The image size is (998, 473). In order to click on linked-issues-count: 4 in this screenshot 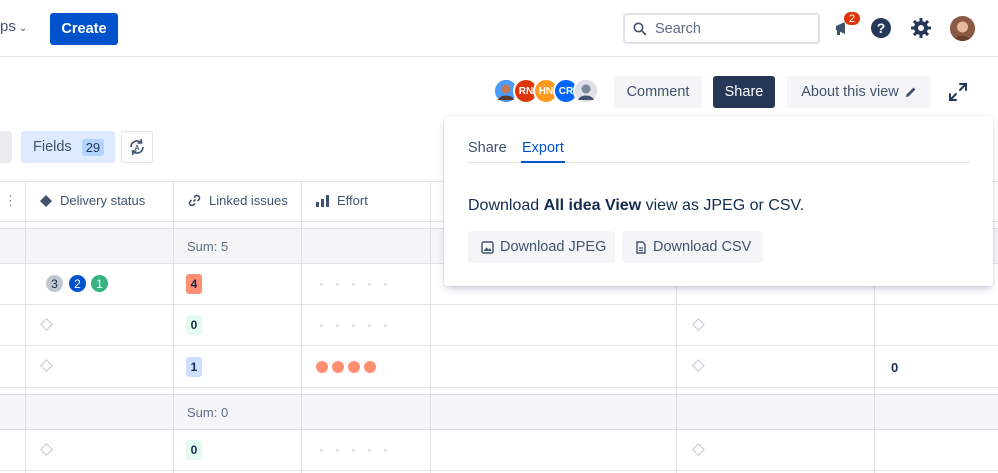, I will do `click(194, 284)`.